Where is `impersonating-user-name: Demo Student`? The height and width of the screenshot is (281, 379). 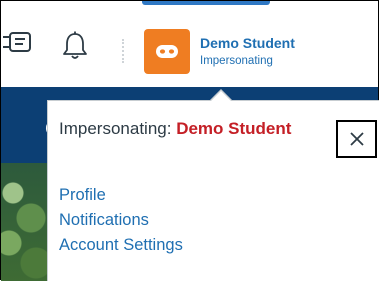
impersonating-user-name: Demo Student is located at coordinates (234, 128).